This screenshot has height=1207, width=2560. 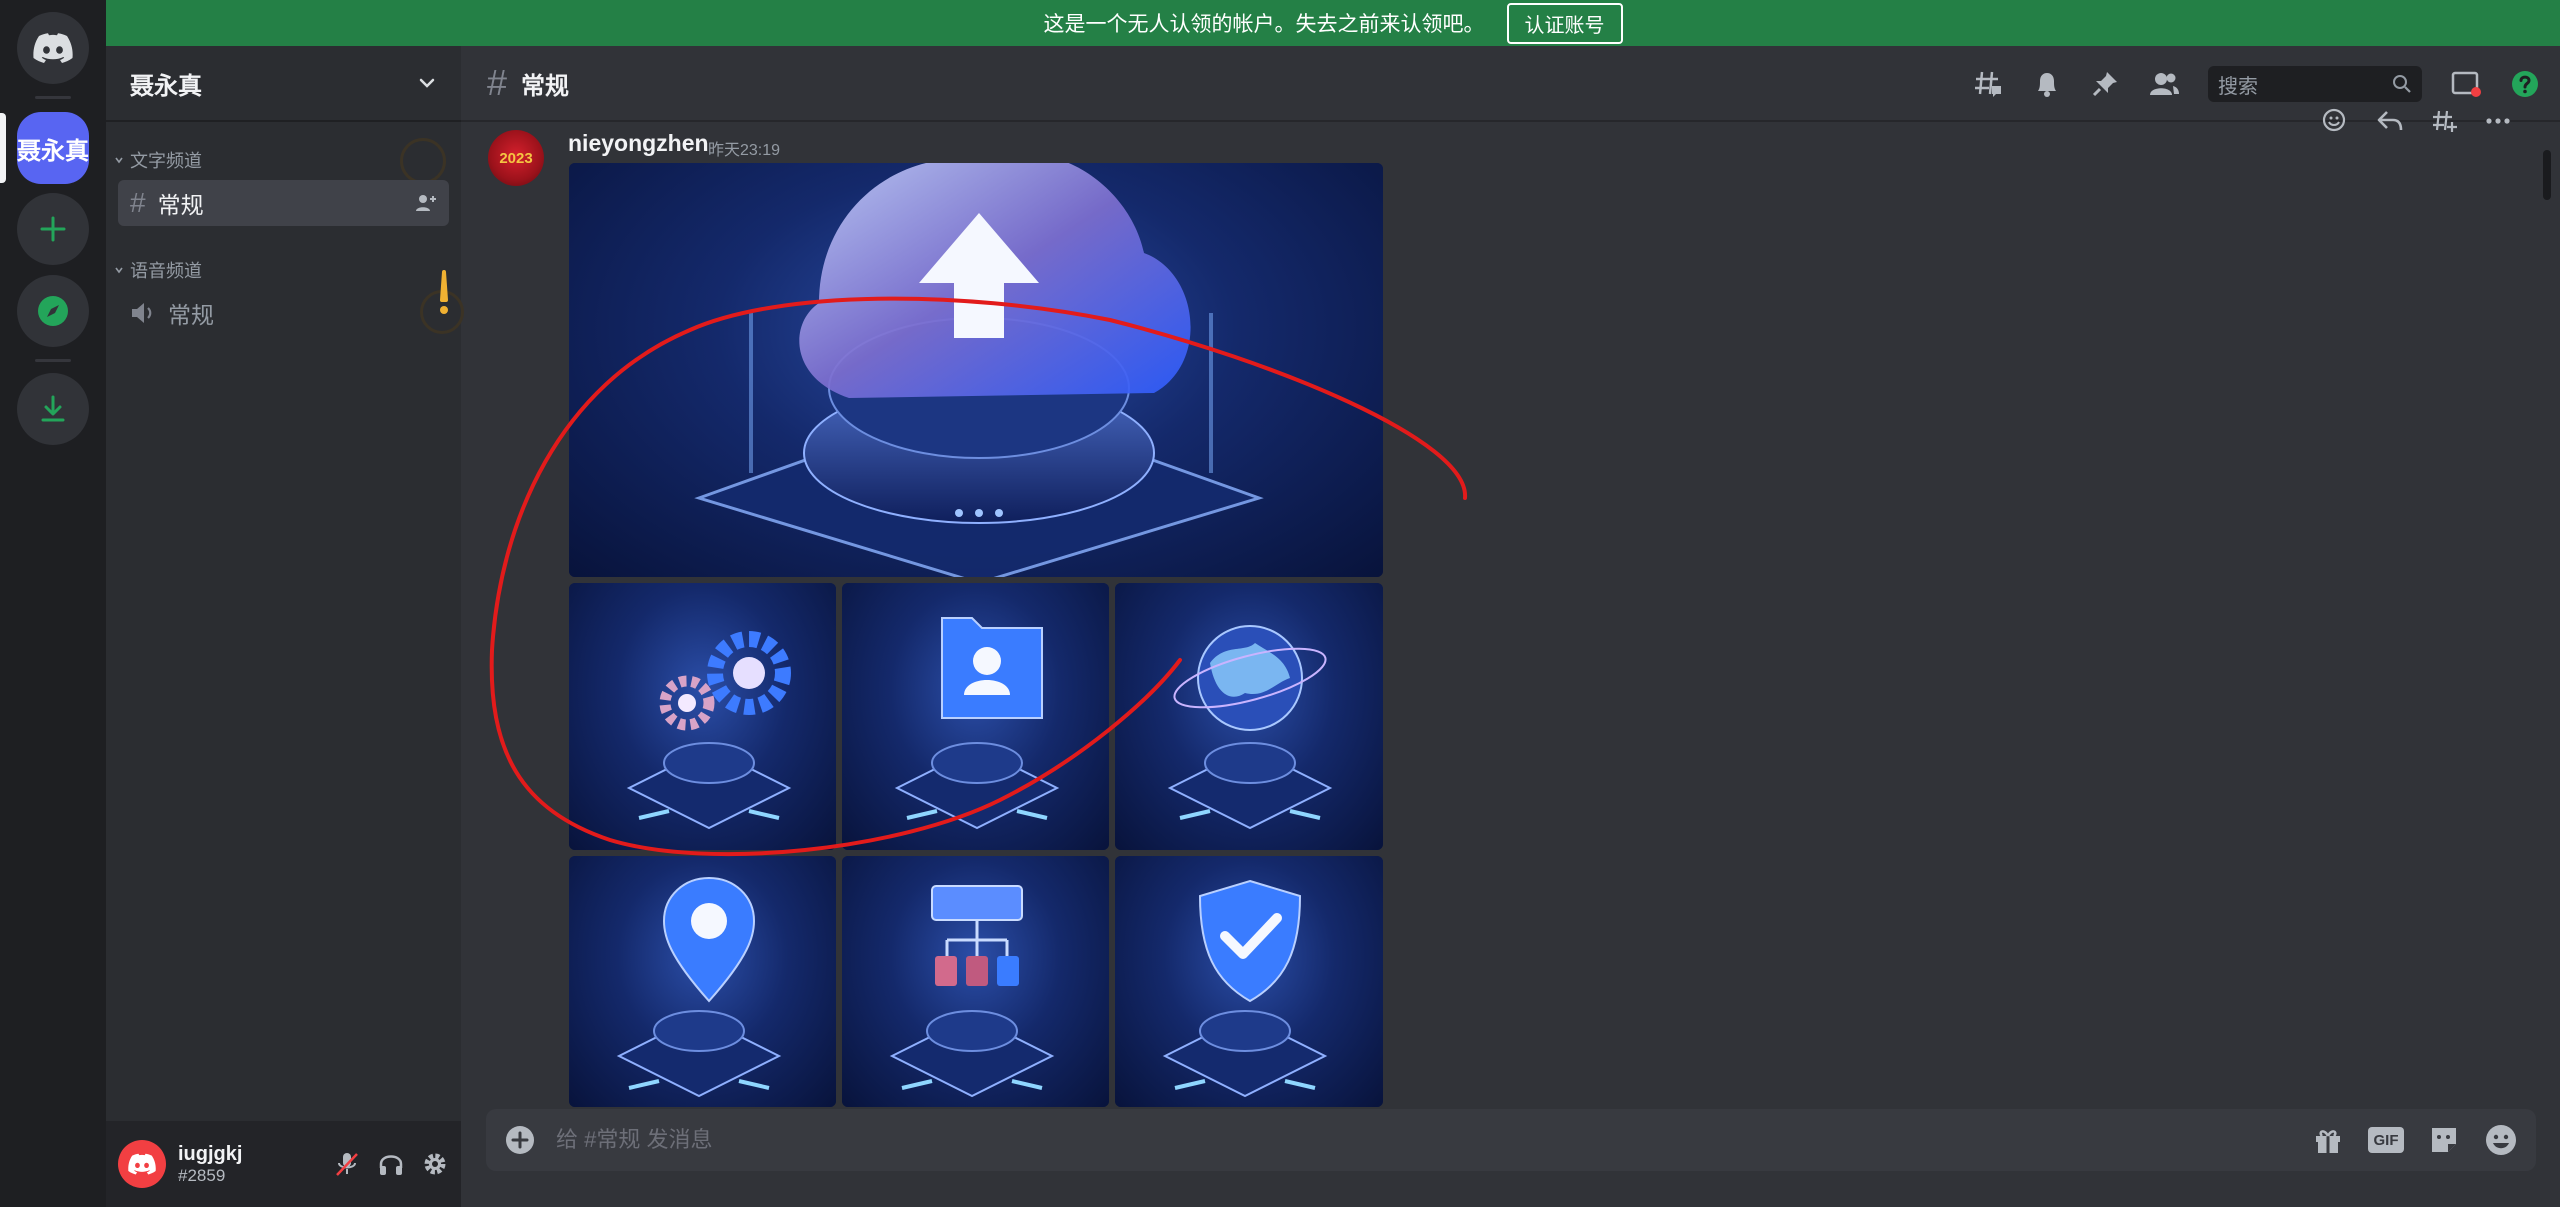 What do you see at coordinates (520, 1140) in the screenshot?
I see `add-attachment-icon` at bounding box center [520, 1140].